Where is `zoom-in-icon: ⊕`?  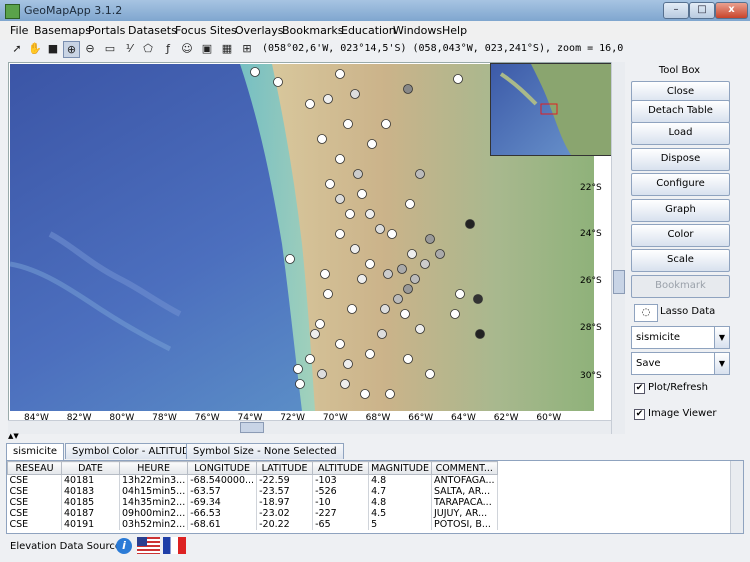
zoom-in-icon: ⊕ is located at coordinates (71, 49).